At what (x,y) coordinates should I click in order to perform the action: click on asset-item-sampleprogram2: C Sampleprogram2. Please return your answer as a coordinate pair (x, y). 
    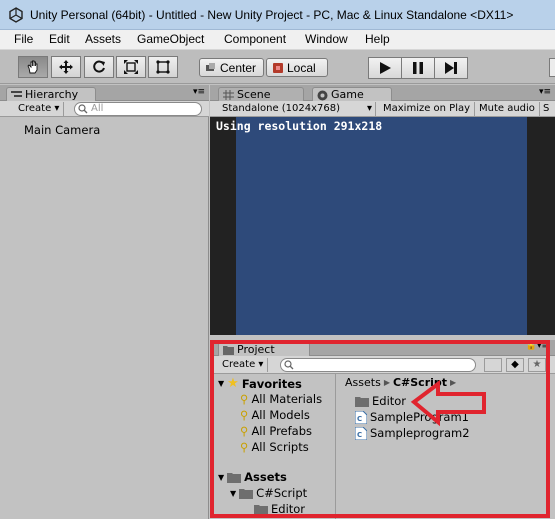
    Looking at the image, I should click on (412, 433).